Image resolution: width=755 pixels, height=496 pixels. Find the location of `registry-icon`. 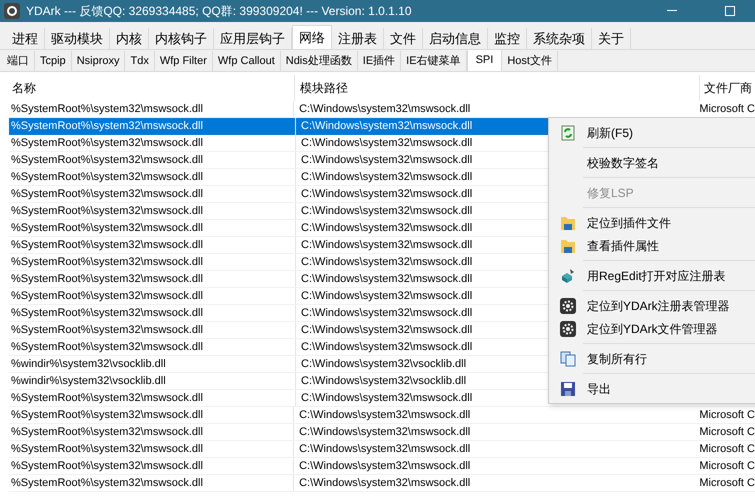

registry-icon is located at coordinates (568, 276).